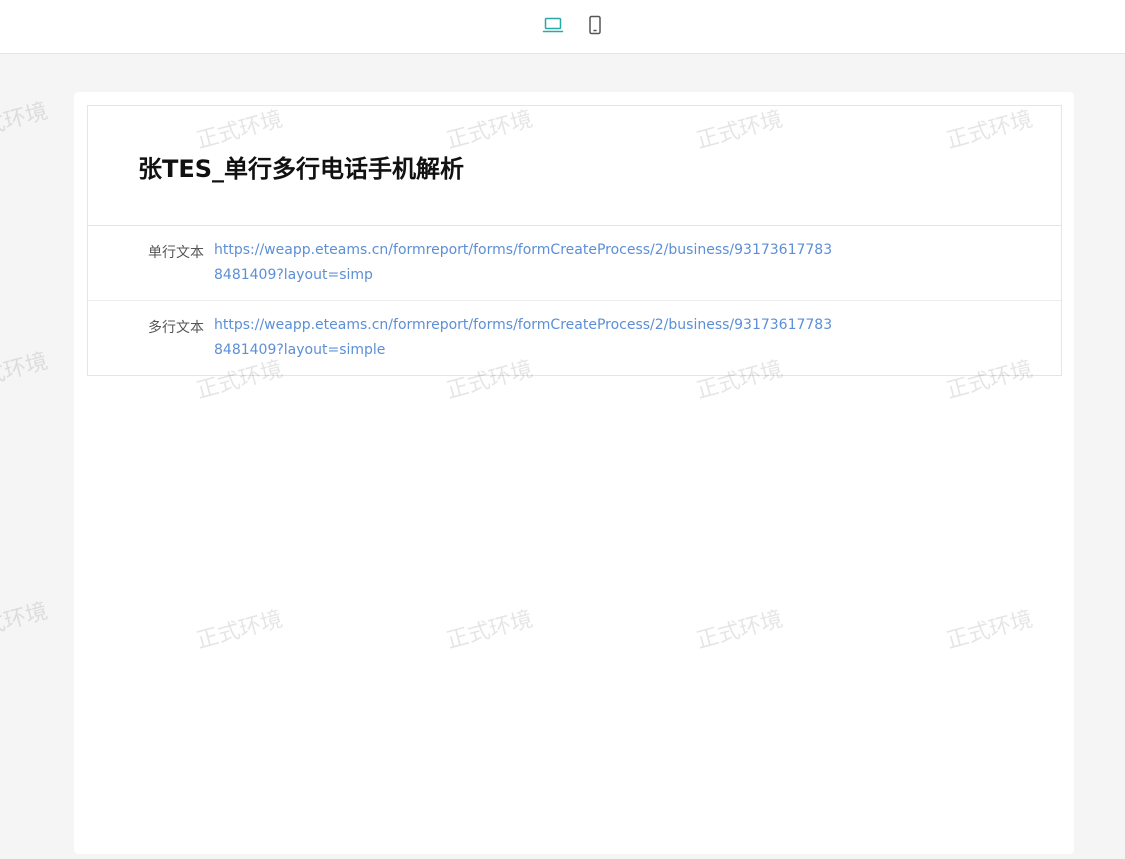  I want to click on single-line-label: 单行文本, so click(176, 253).